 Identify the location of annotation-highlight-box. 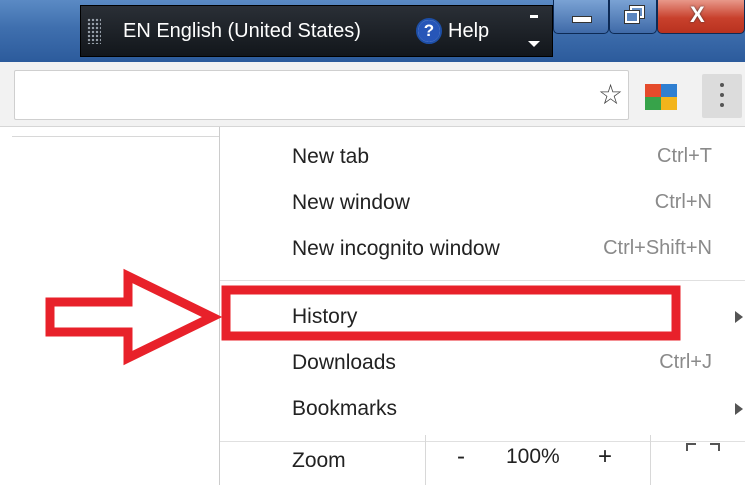
(451, 313).